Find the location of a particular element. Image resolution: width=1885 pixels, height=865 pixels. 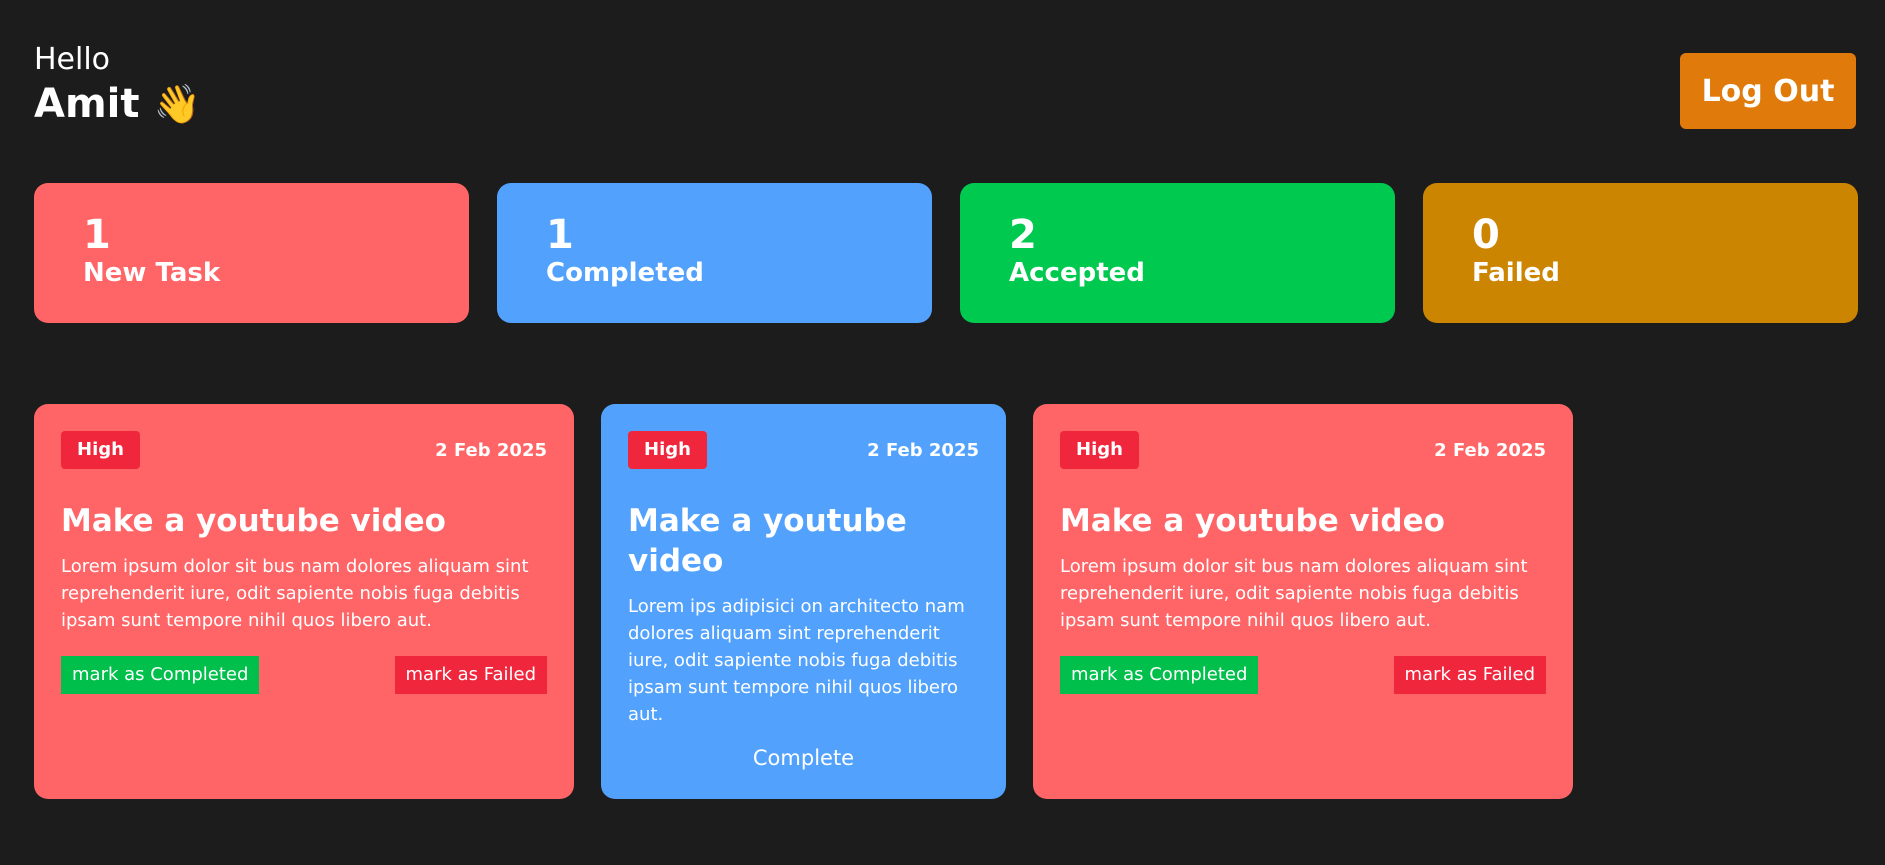

task-status: Complete is located at coordinates (803, 758).